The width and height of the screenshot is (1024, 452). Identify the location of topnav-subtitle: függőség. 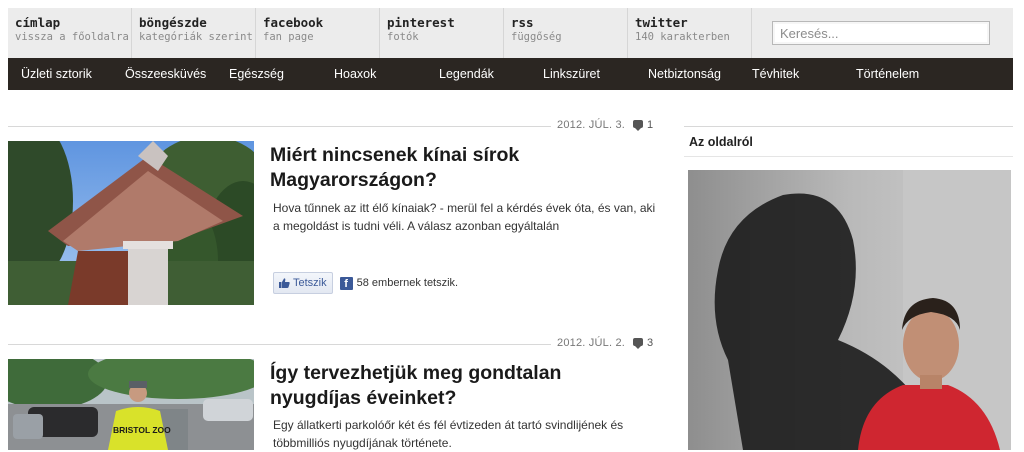
(536, 37).